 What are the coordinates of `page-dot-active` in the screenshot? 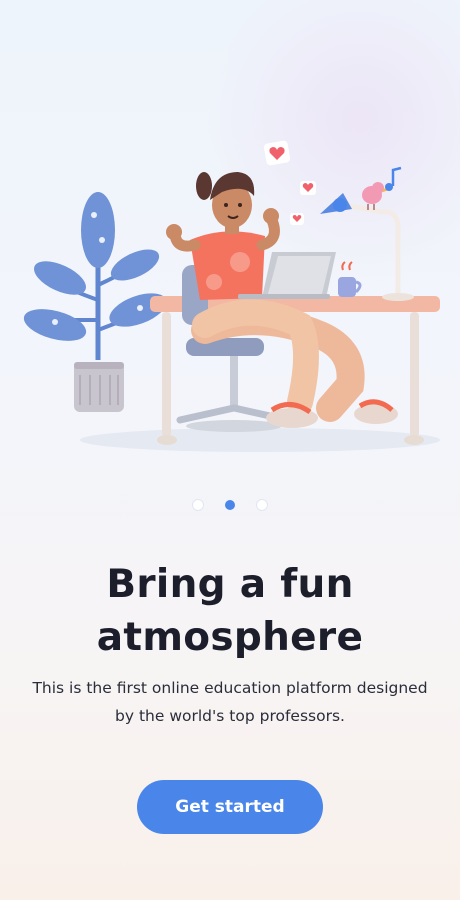 It's located at (230, 505).